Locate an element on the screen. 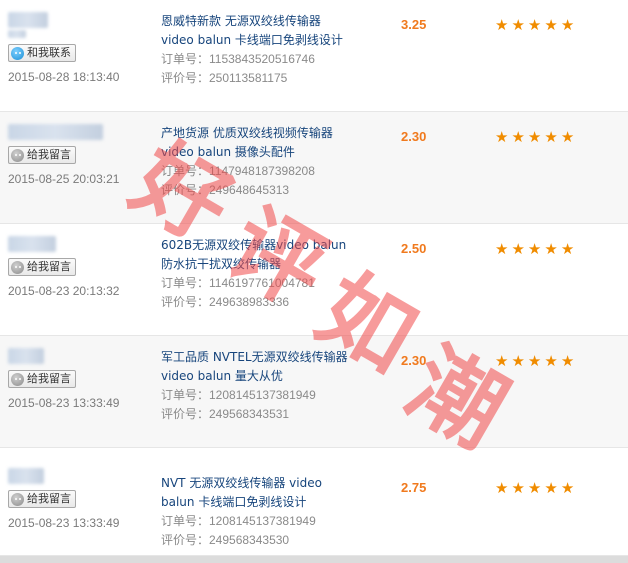 This screenshot has width=628, height=563. review-number: 评价号：250113581175 is located at coordinates (224, 78).